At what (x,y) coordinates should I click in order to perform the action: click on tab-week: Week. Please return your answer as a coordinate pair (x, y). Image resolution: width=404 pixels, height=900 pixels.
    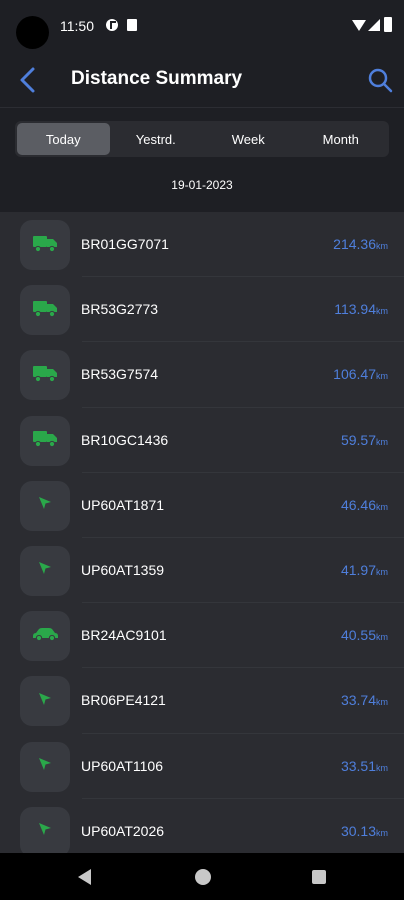
    Looking at the image, I should click on (248, 139).